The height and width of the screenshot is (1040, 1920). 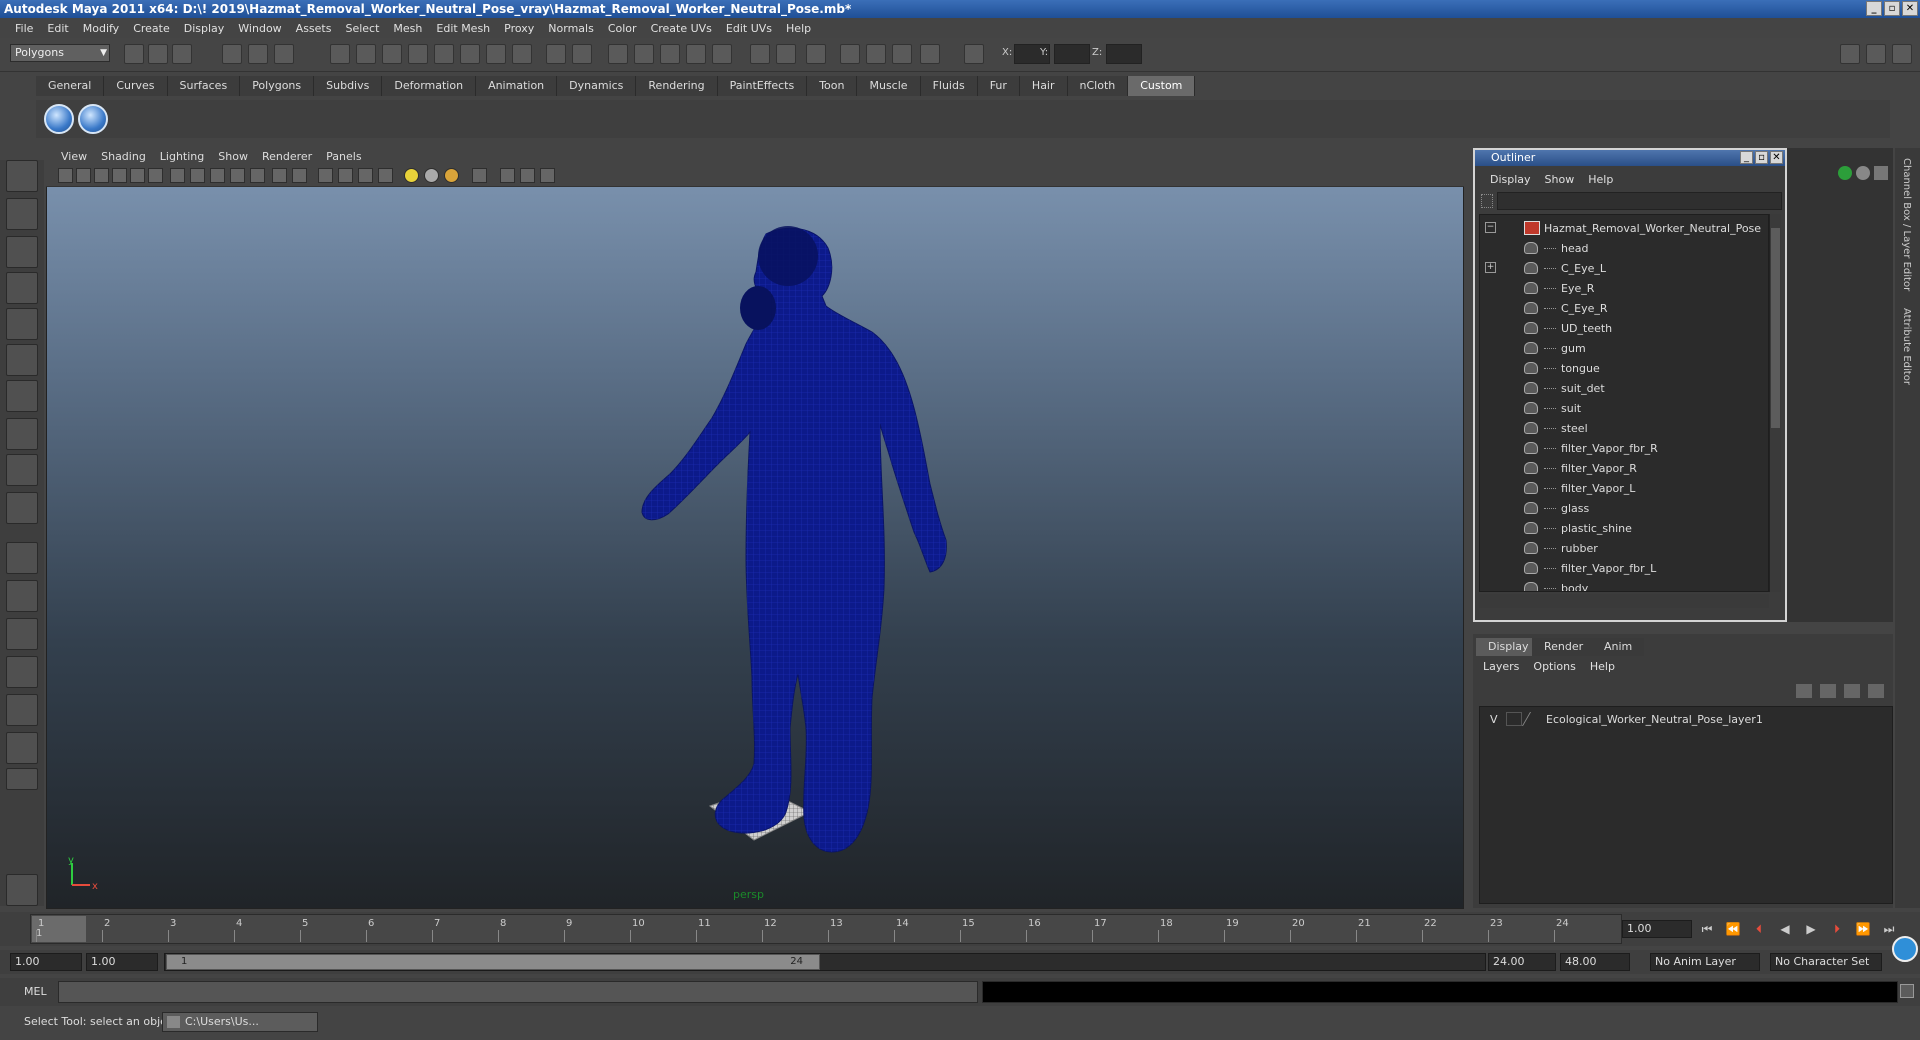 I want to click on shelf-tab-deformation: Deformation, so click(x=429, y=86).